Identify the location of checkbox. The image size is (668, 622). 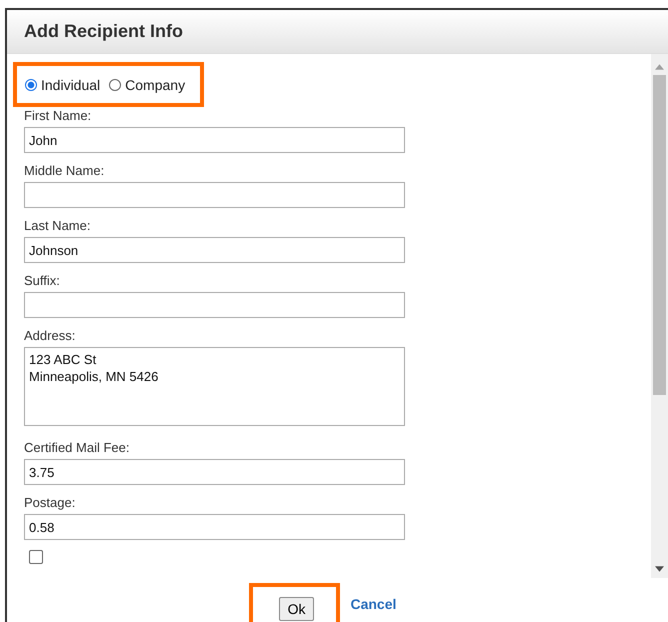
(36, 557).